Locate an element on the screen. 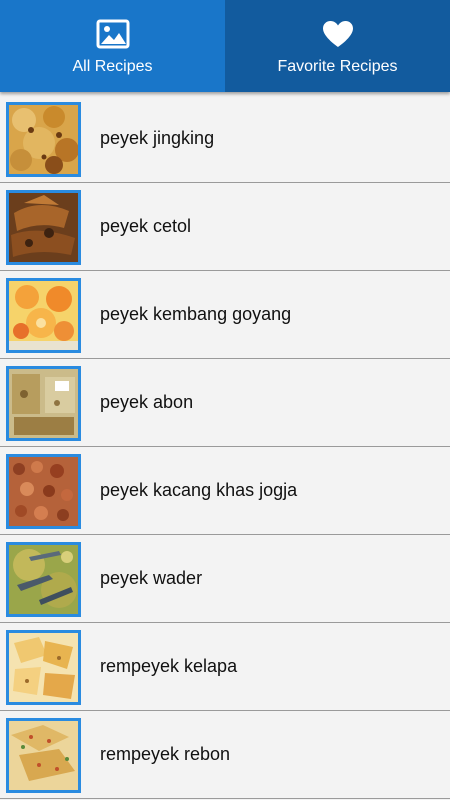 This screenshot has width=450, height=800. recipe-title: peyek wader is located at coordinates (151, 578).